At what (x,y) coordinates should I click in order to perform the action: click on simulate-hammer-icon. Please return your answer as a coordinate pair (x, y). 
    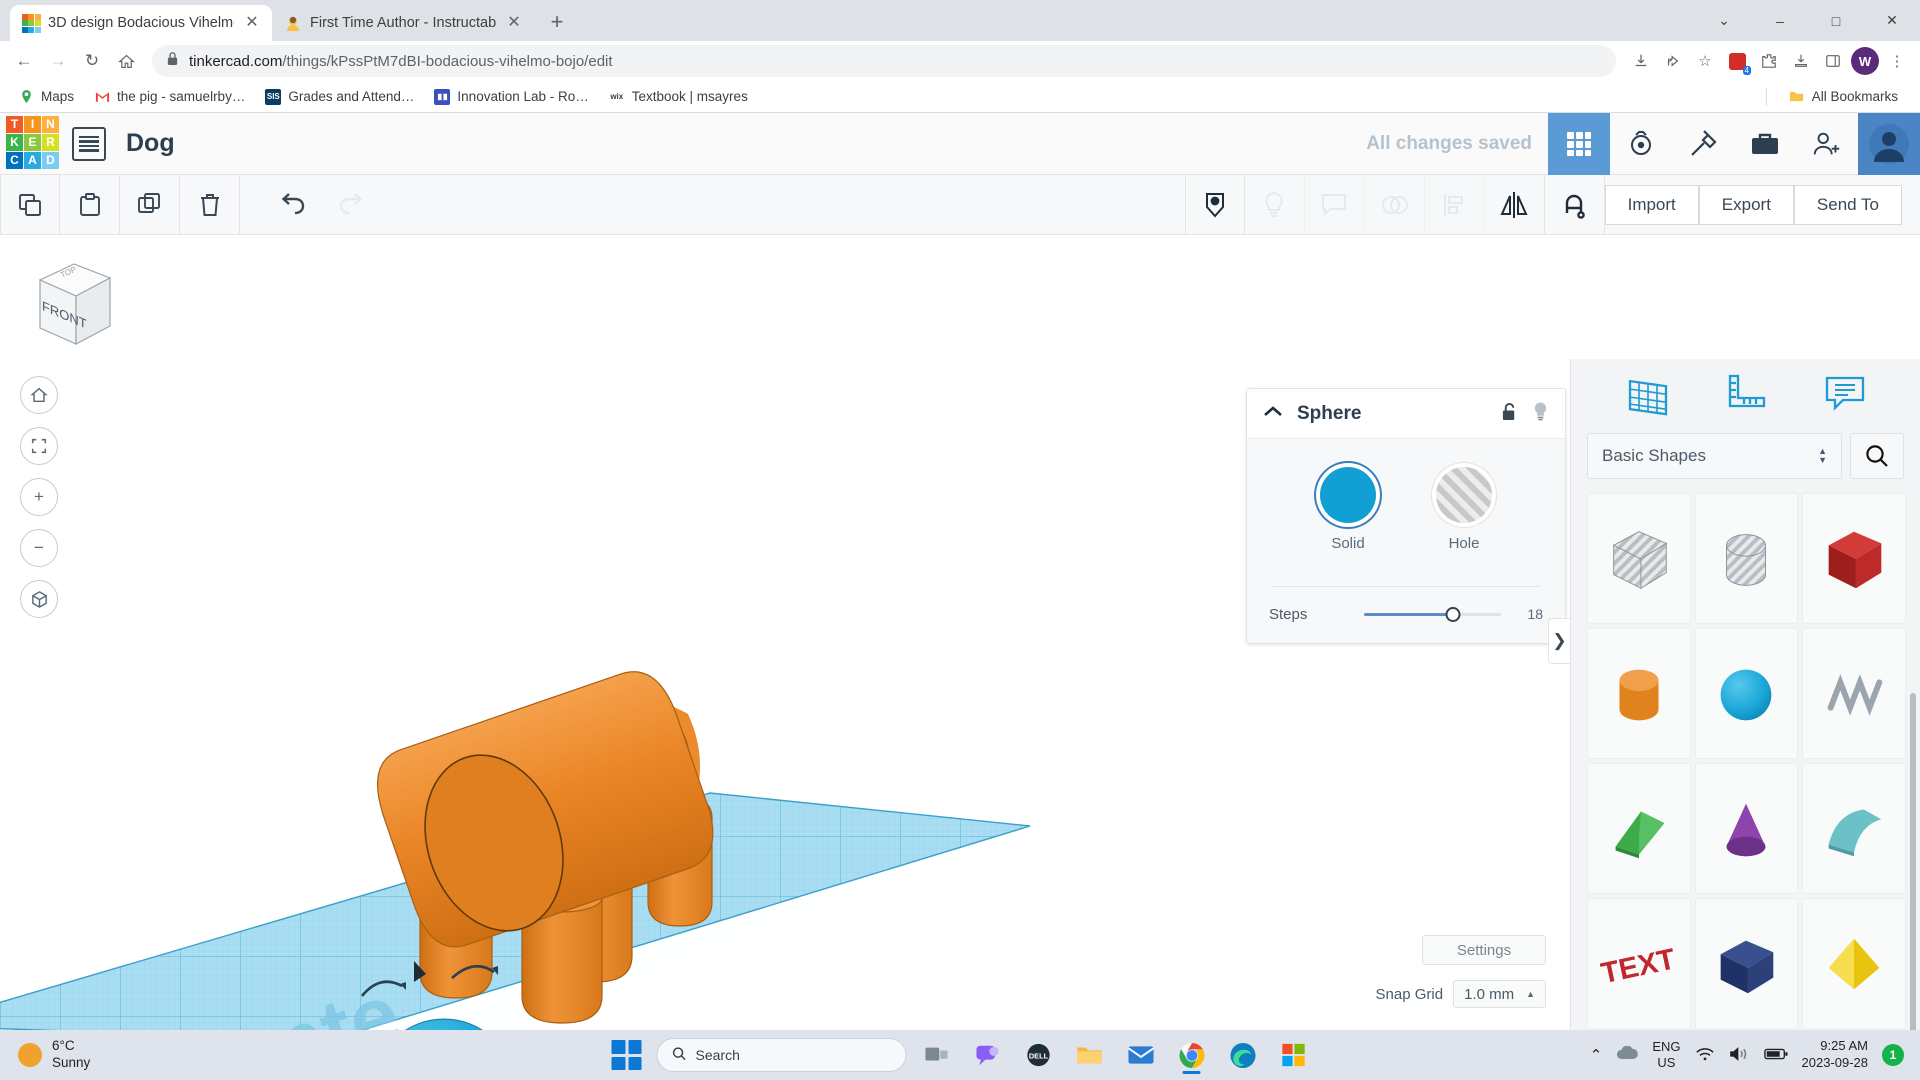
    Looking at the image, I should click on (1703, 144).